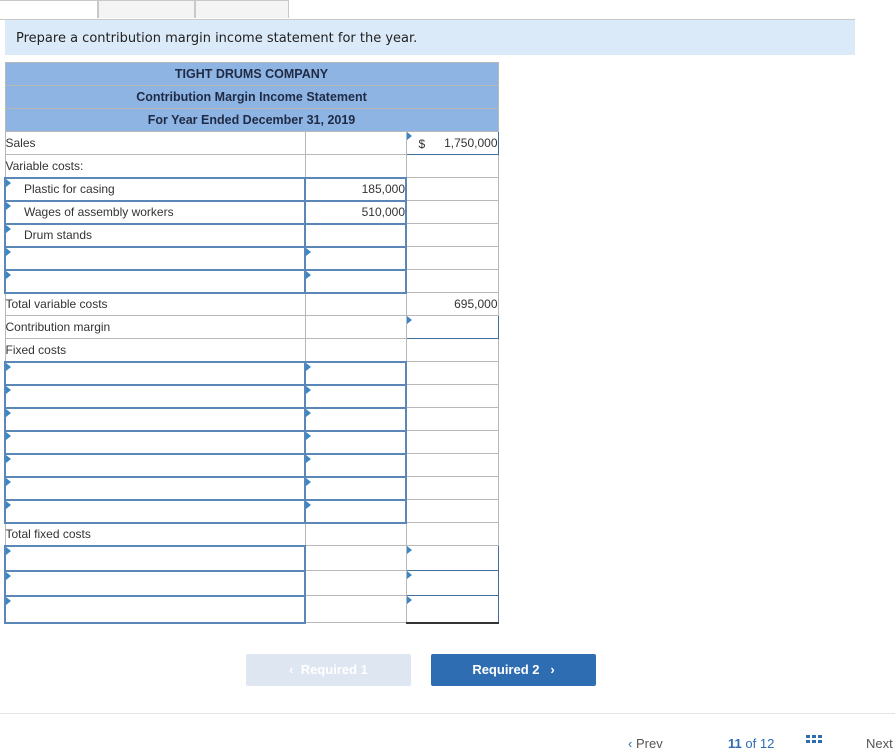  I want to click on currency-symbol: $, so click(422, 144).